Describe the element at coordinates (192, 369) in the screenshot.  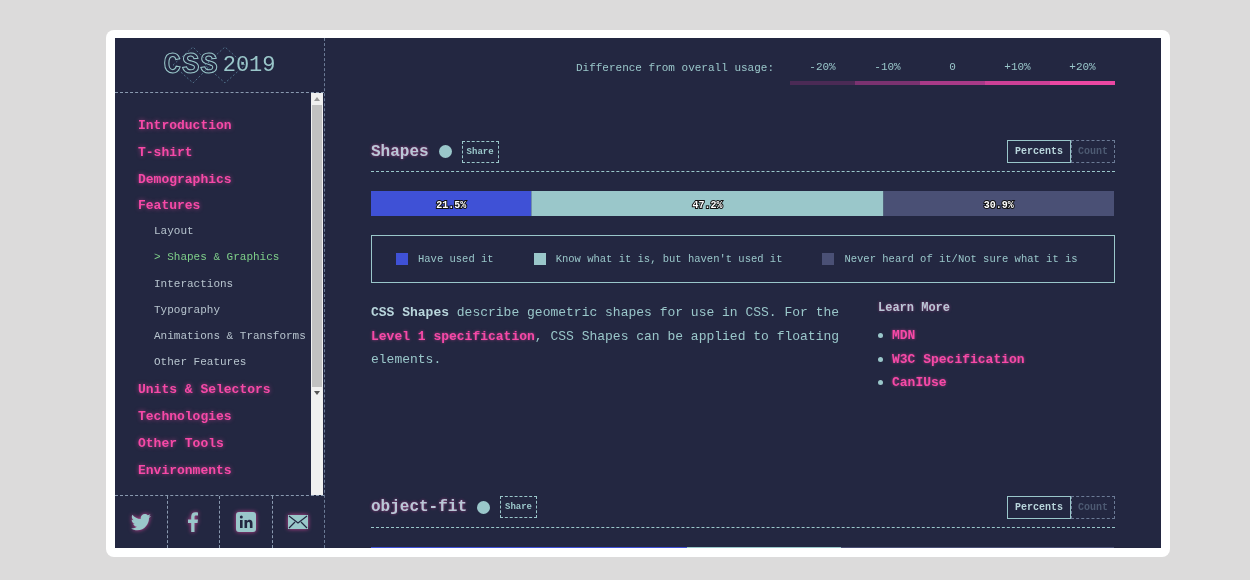
I see `sidebar-subitem: Other Features` at that location.